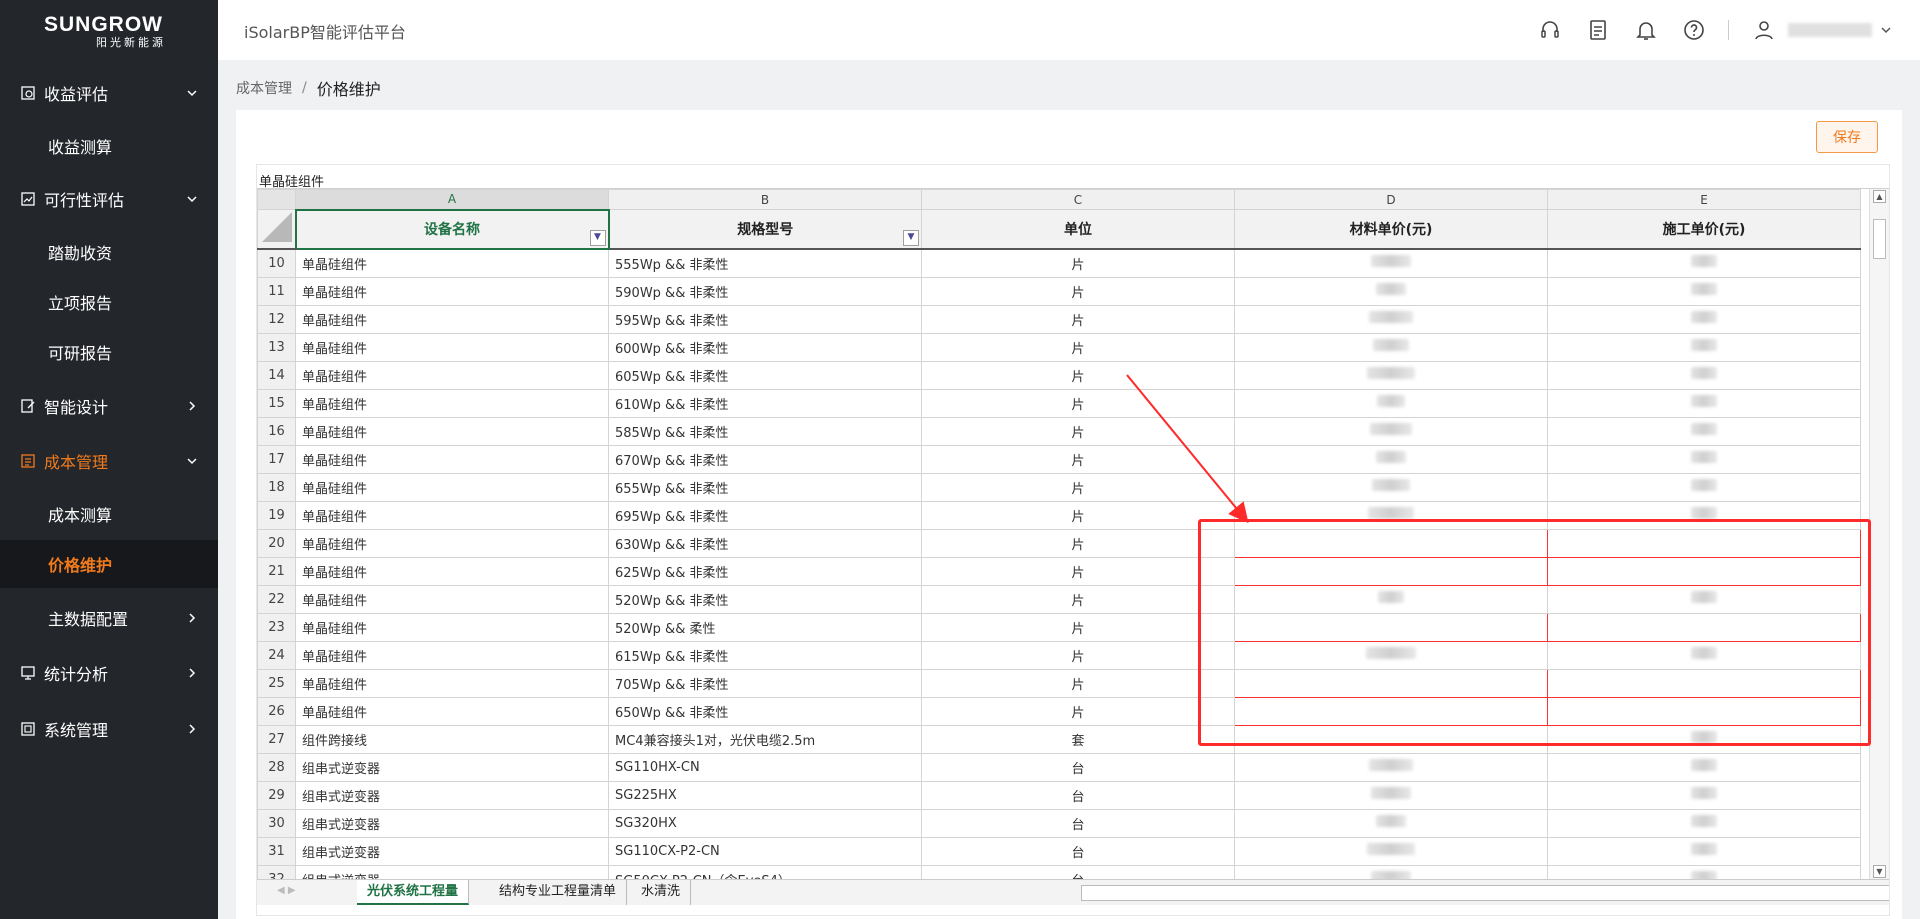 This screenshot has height=919, width=1920. I want to click on table-row: 27 组件跨接线 MC4兼容接头1对，光伏电缆2.5m 套, so click(1059, 739).